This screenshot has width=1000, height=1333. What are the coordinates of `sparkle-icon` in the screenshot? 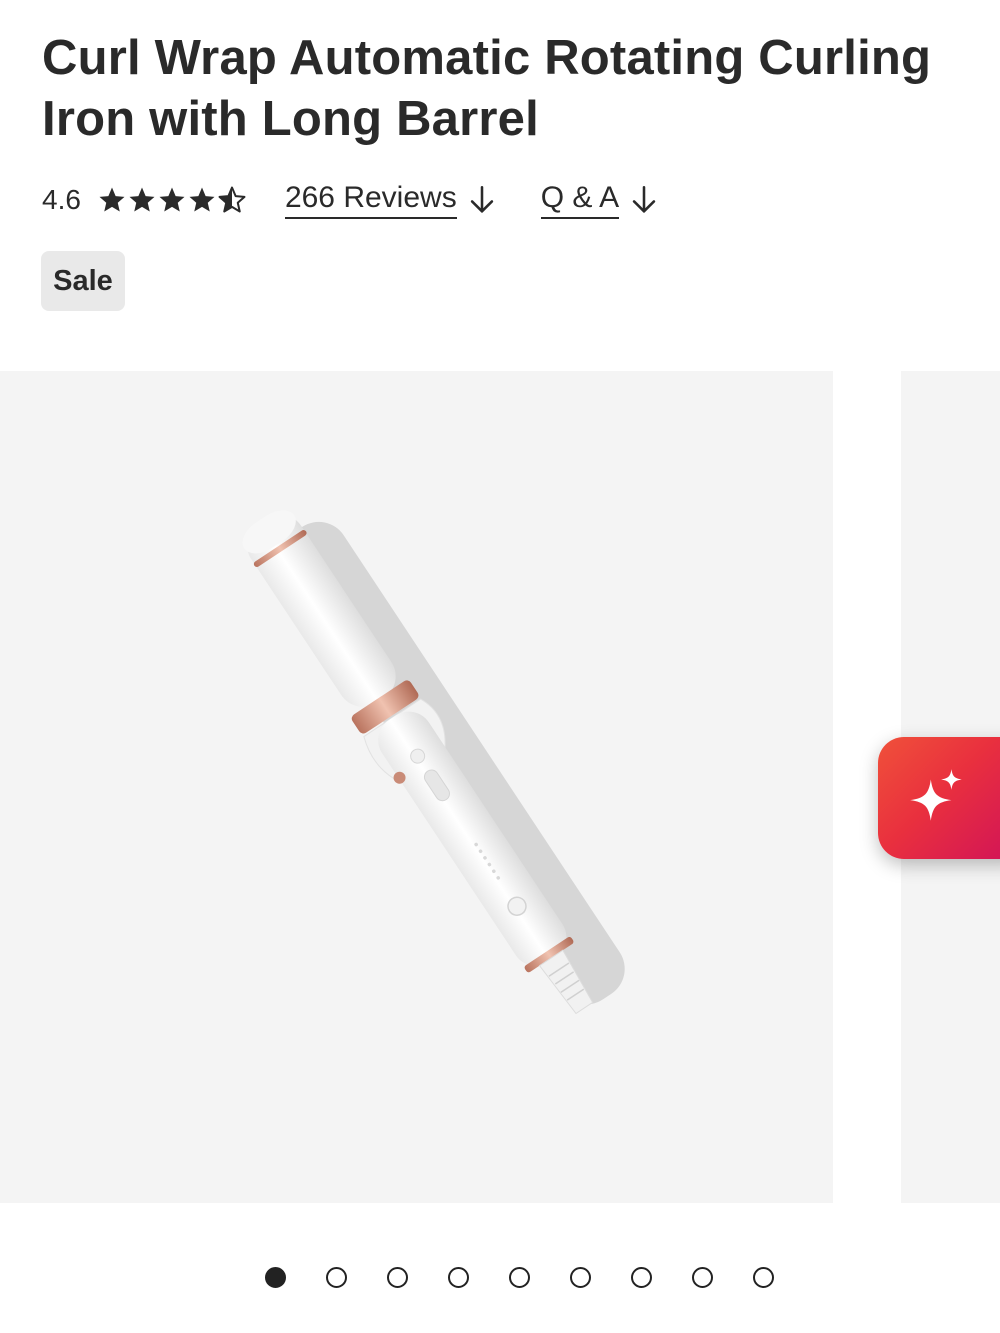 It's located at (936, 795).